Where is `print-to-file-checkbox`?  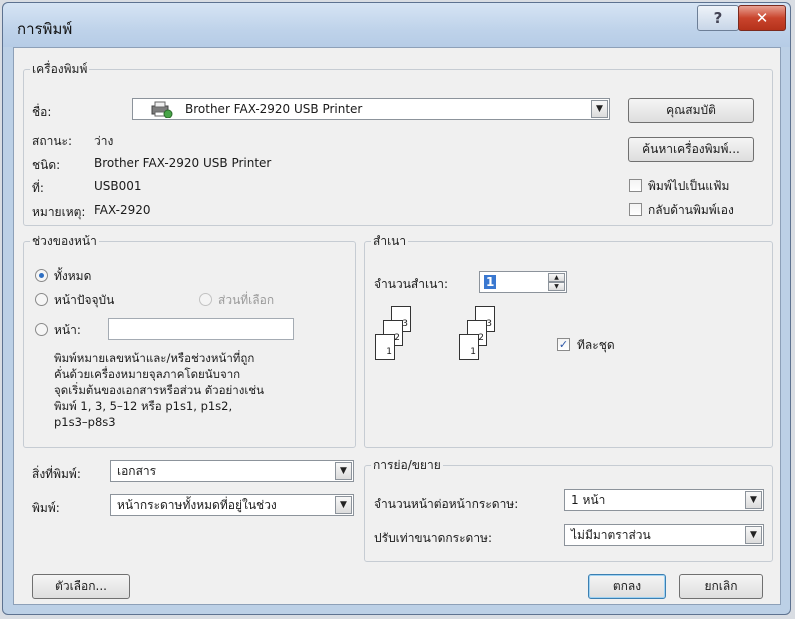
print-to-file-checkbox is located at coordinates (635, 185).